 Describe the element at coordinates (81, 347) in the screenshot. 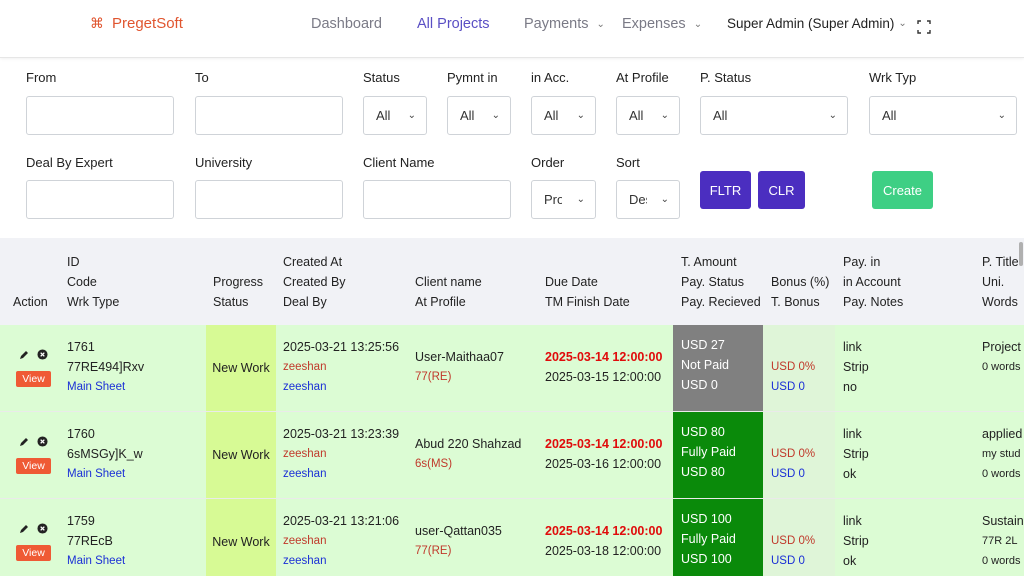

I see `cell-id: 1761` at that location.